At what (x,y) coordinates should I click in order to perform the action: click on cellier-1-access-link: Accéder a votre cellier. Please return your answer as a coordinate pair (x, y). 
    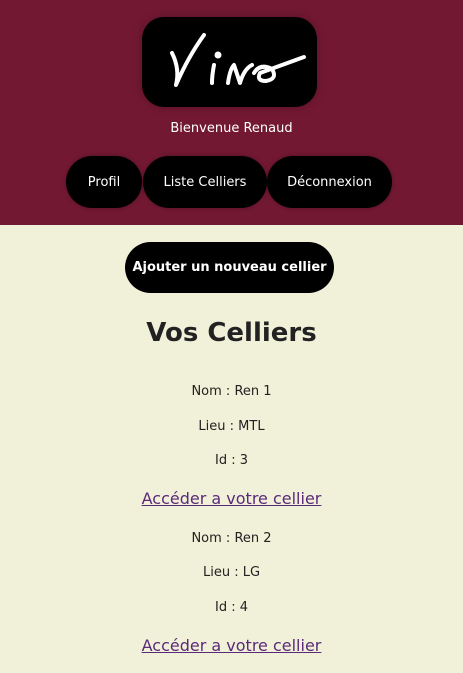
    Looking at the image, I should click on (232, 498).